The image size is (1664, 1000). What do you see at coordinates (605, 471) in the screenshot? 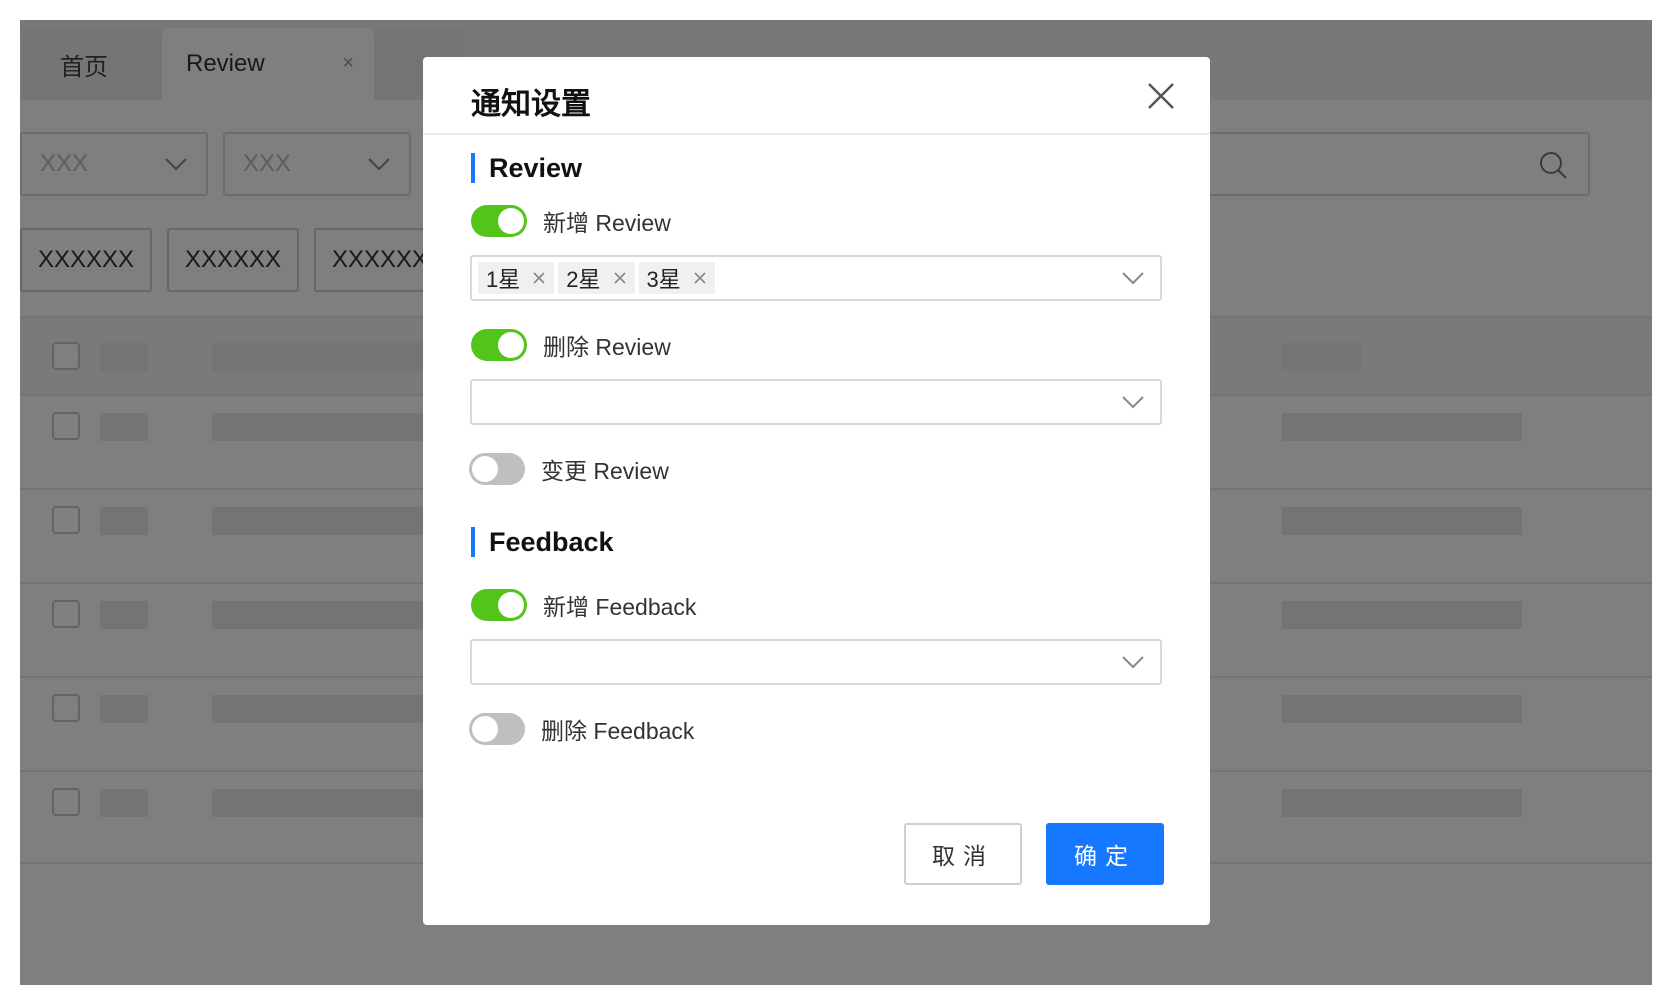
I see `switch-label: 变更 Review` at bounding box center [605, 471].